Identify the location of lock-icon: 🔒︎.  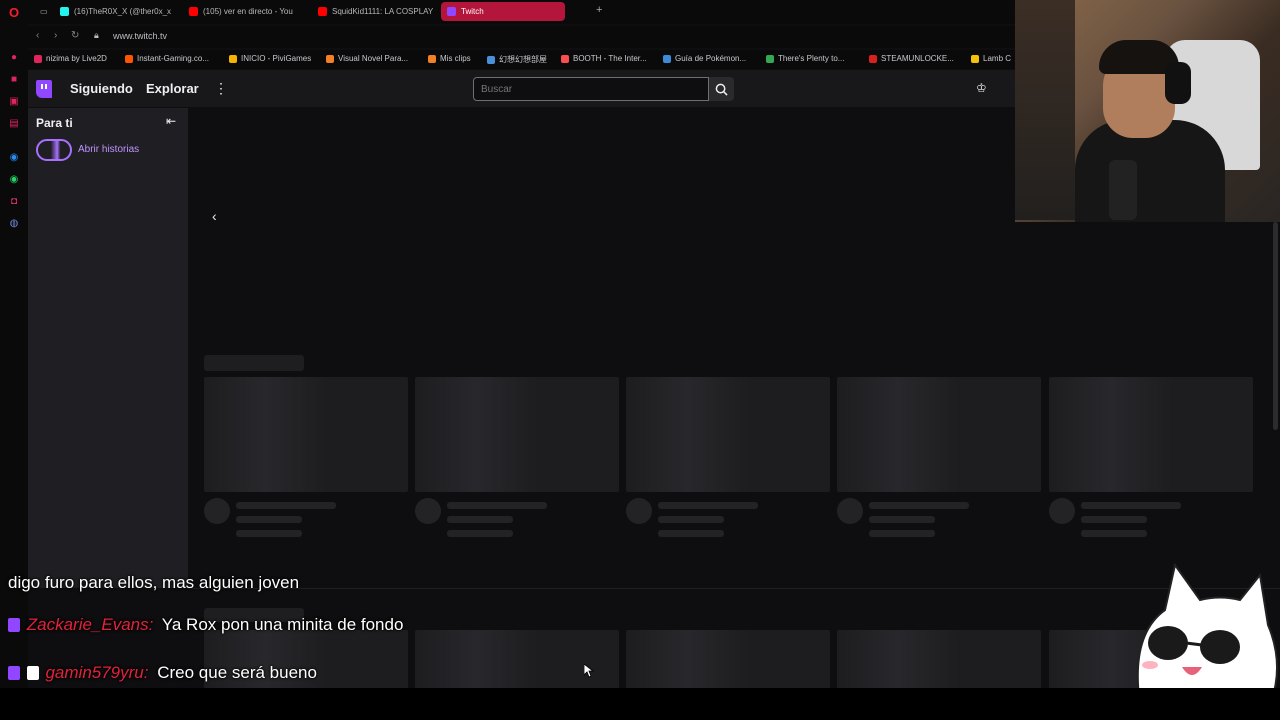
(96, 35).